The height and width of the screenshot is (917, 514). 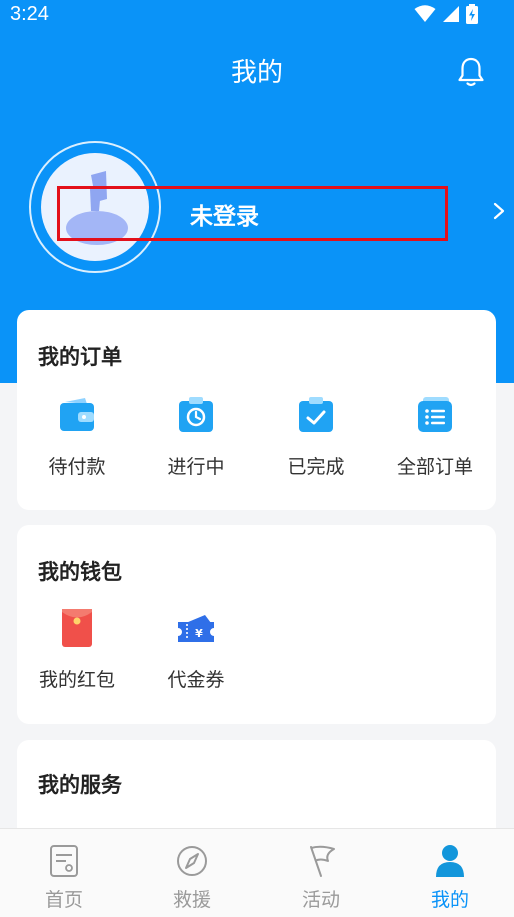 I want to click on check-clipboard-icon, so click(x=316, y=414).